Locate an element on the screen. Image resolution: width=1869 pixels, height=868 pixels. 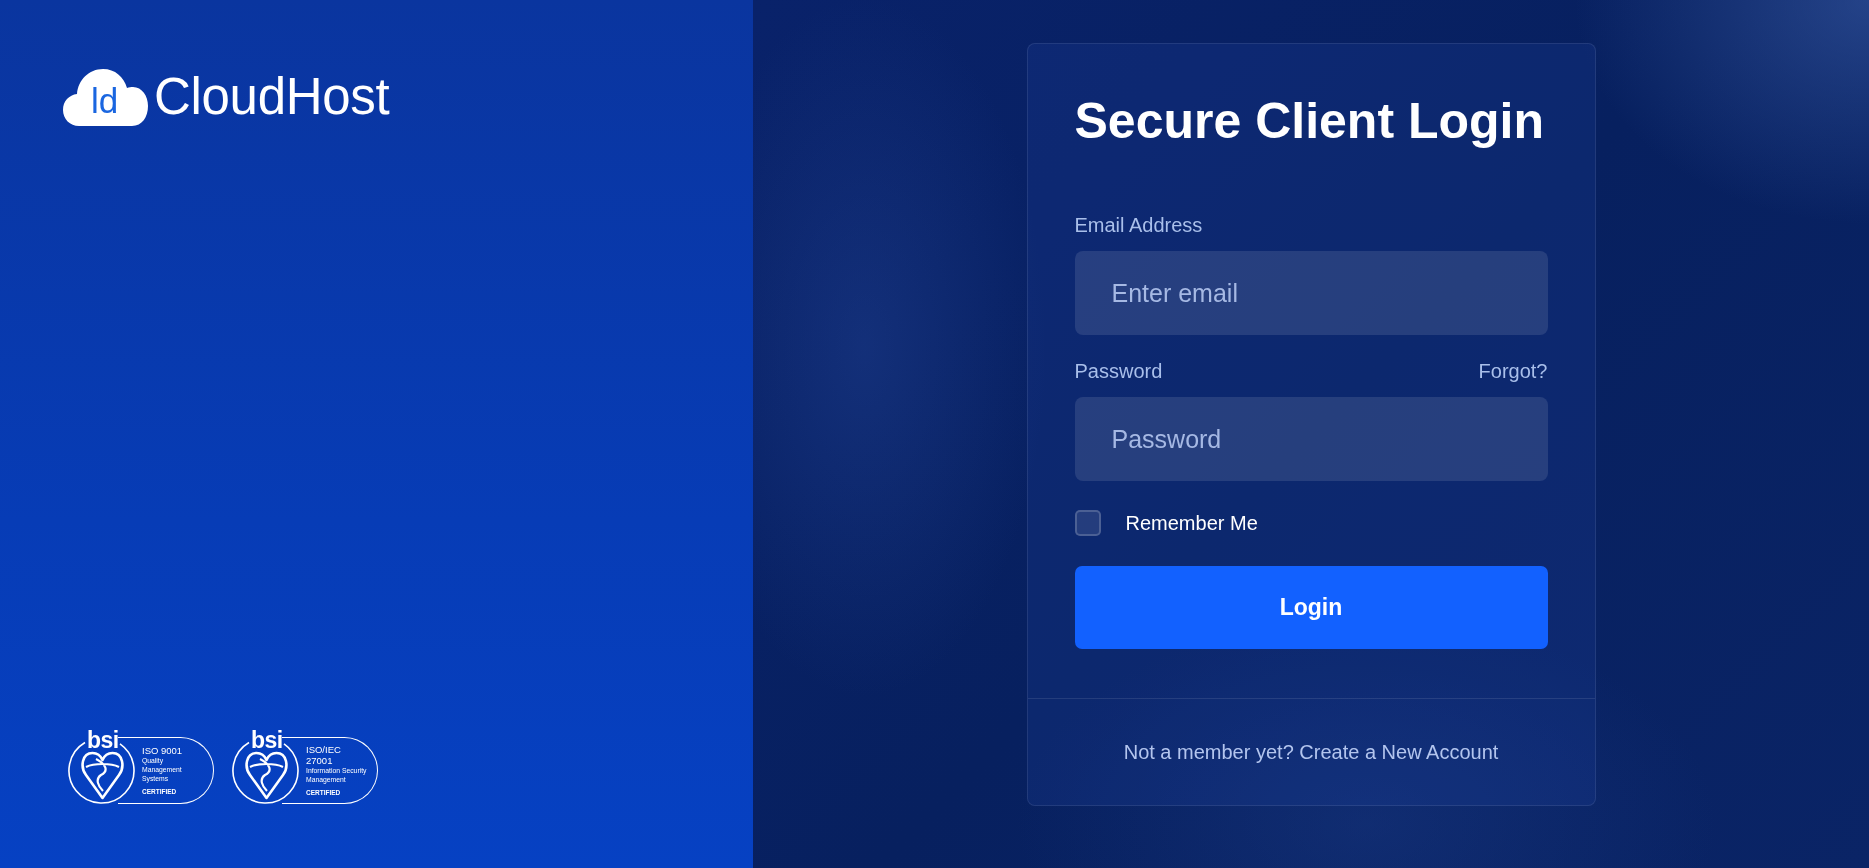
checkbox-label: Remember Me is located at coordinates (1191, 523).